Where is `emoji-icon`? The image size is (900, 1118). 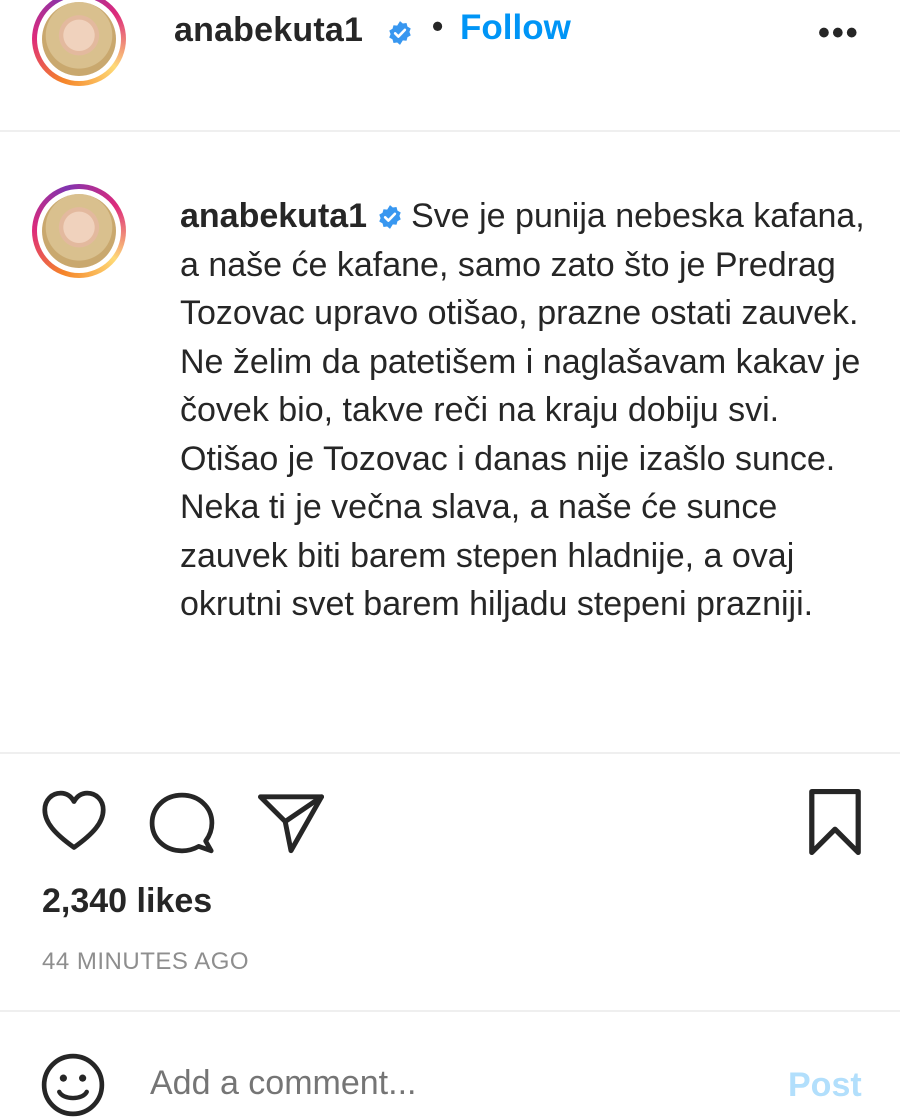
emoji-icon is located at coordinates (73, 1085).